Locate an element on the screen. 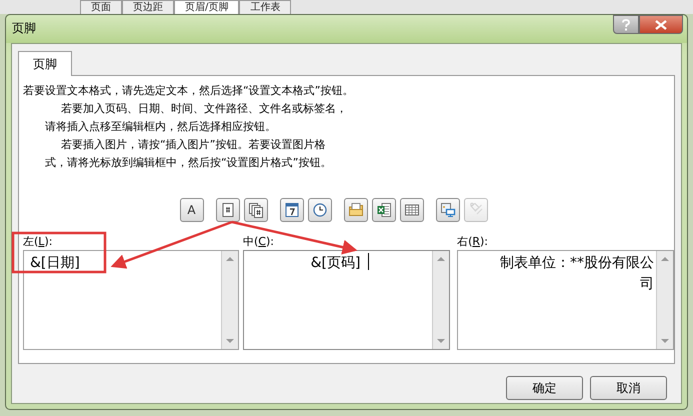 This screenshot has width=693, height=416. calendar-icon is located at coordinates (292, 210).